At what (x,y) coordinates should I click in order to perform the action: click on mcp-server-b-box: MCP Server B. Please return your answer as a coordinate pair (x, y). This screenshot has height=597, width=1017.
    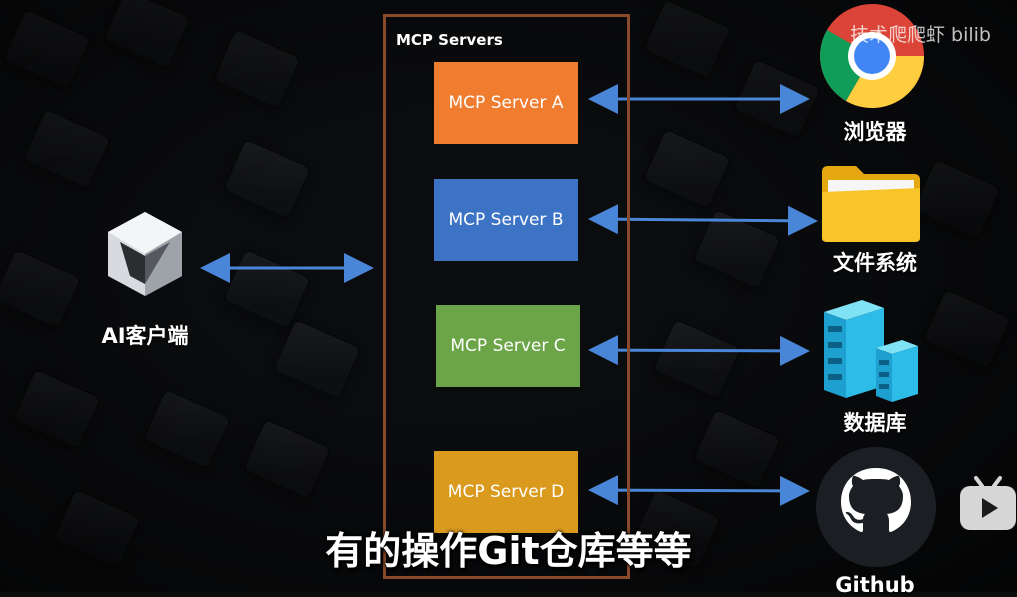
    Looking at the image, I should click on (506, 220).